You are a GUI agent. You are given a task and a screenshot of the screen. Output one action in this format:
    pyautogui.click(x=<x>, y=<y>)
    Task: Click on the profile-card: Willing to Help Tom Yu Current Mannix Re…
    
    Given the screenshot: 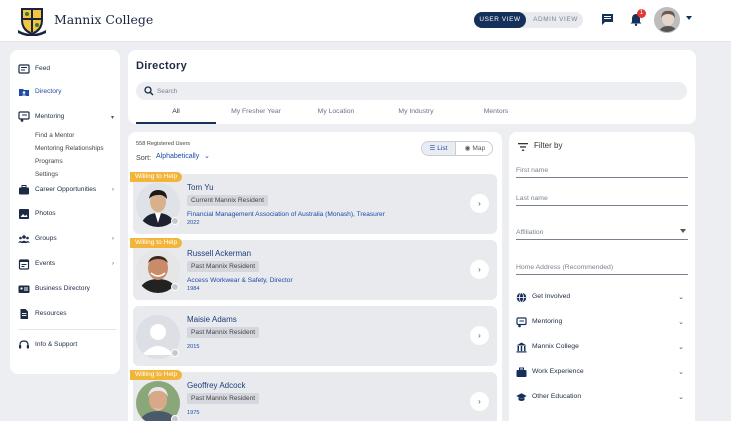 What is the action you would take?
    pyautogui.click(x=313, y=203)
    